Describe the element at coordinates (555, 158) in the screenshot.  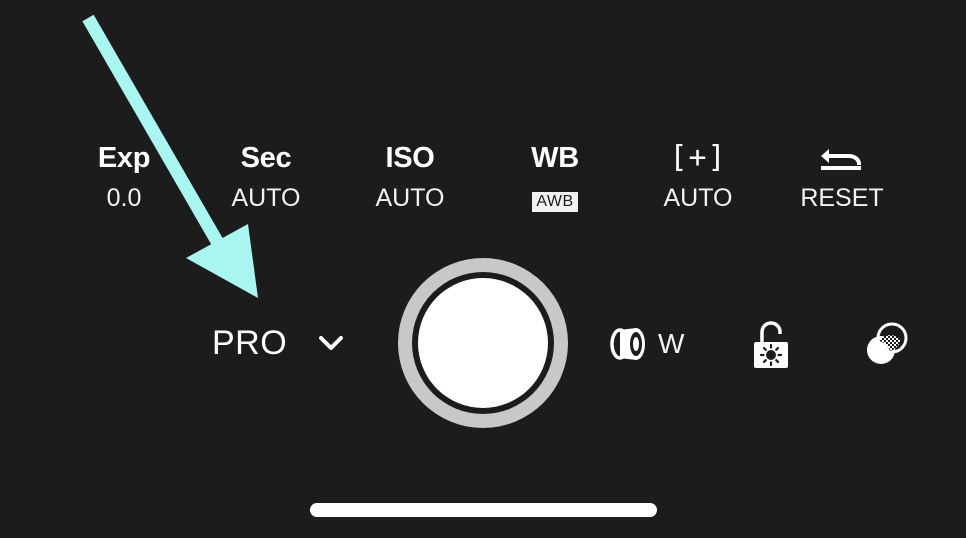
I see `white-balance-title: WB` at that location.